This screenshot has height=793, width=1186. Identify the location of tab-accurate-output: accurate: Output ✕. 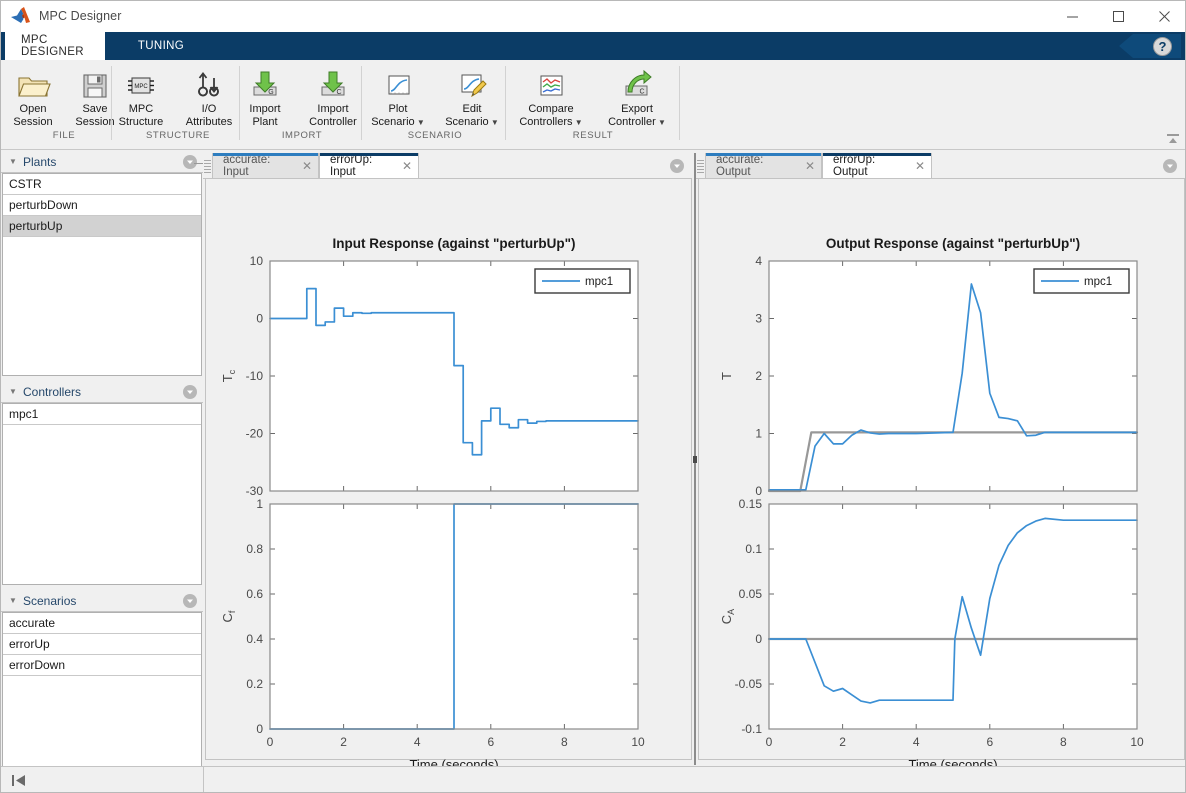
(763, 165).